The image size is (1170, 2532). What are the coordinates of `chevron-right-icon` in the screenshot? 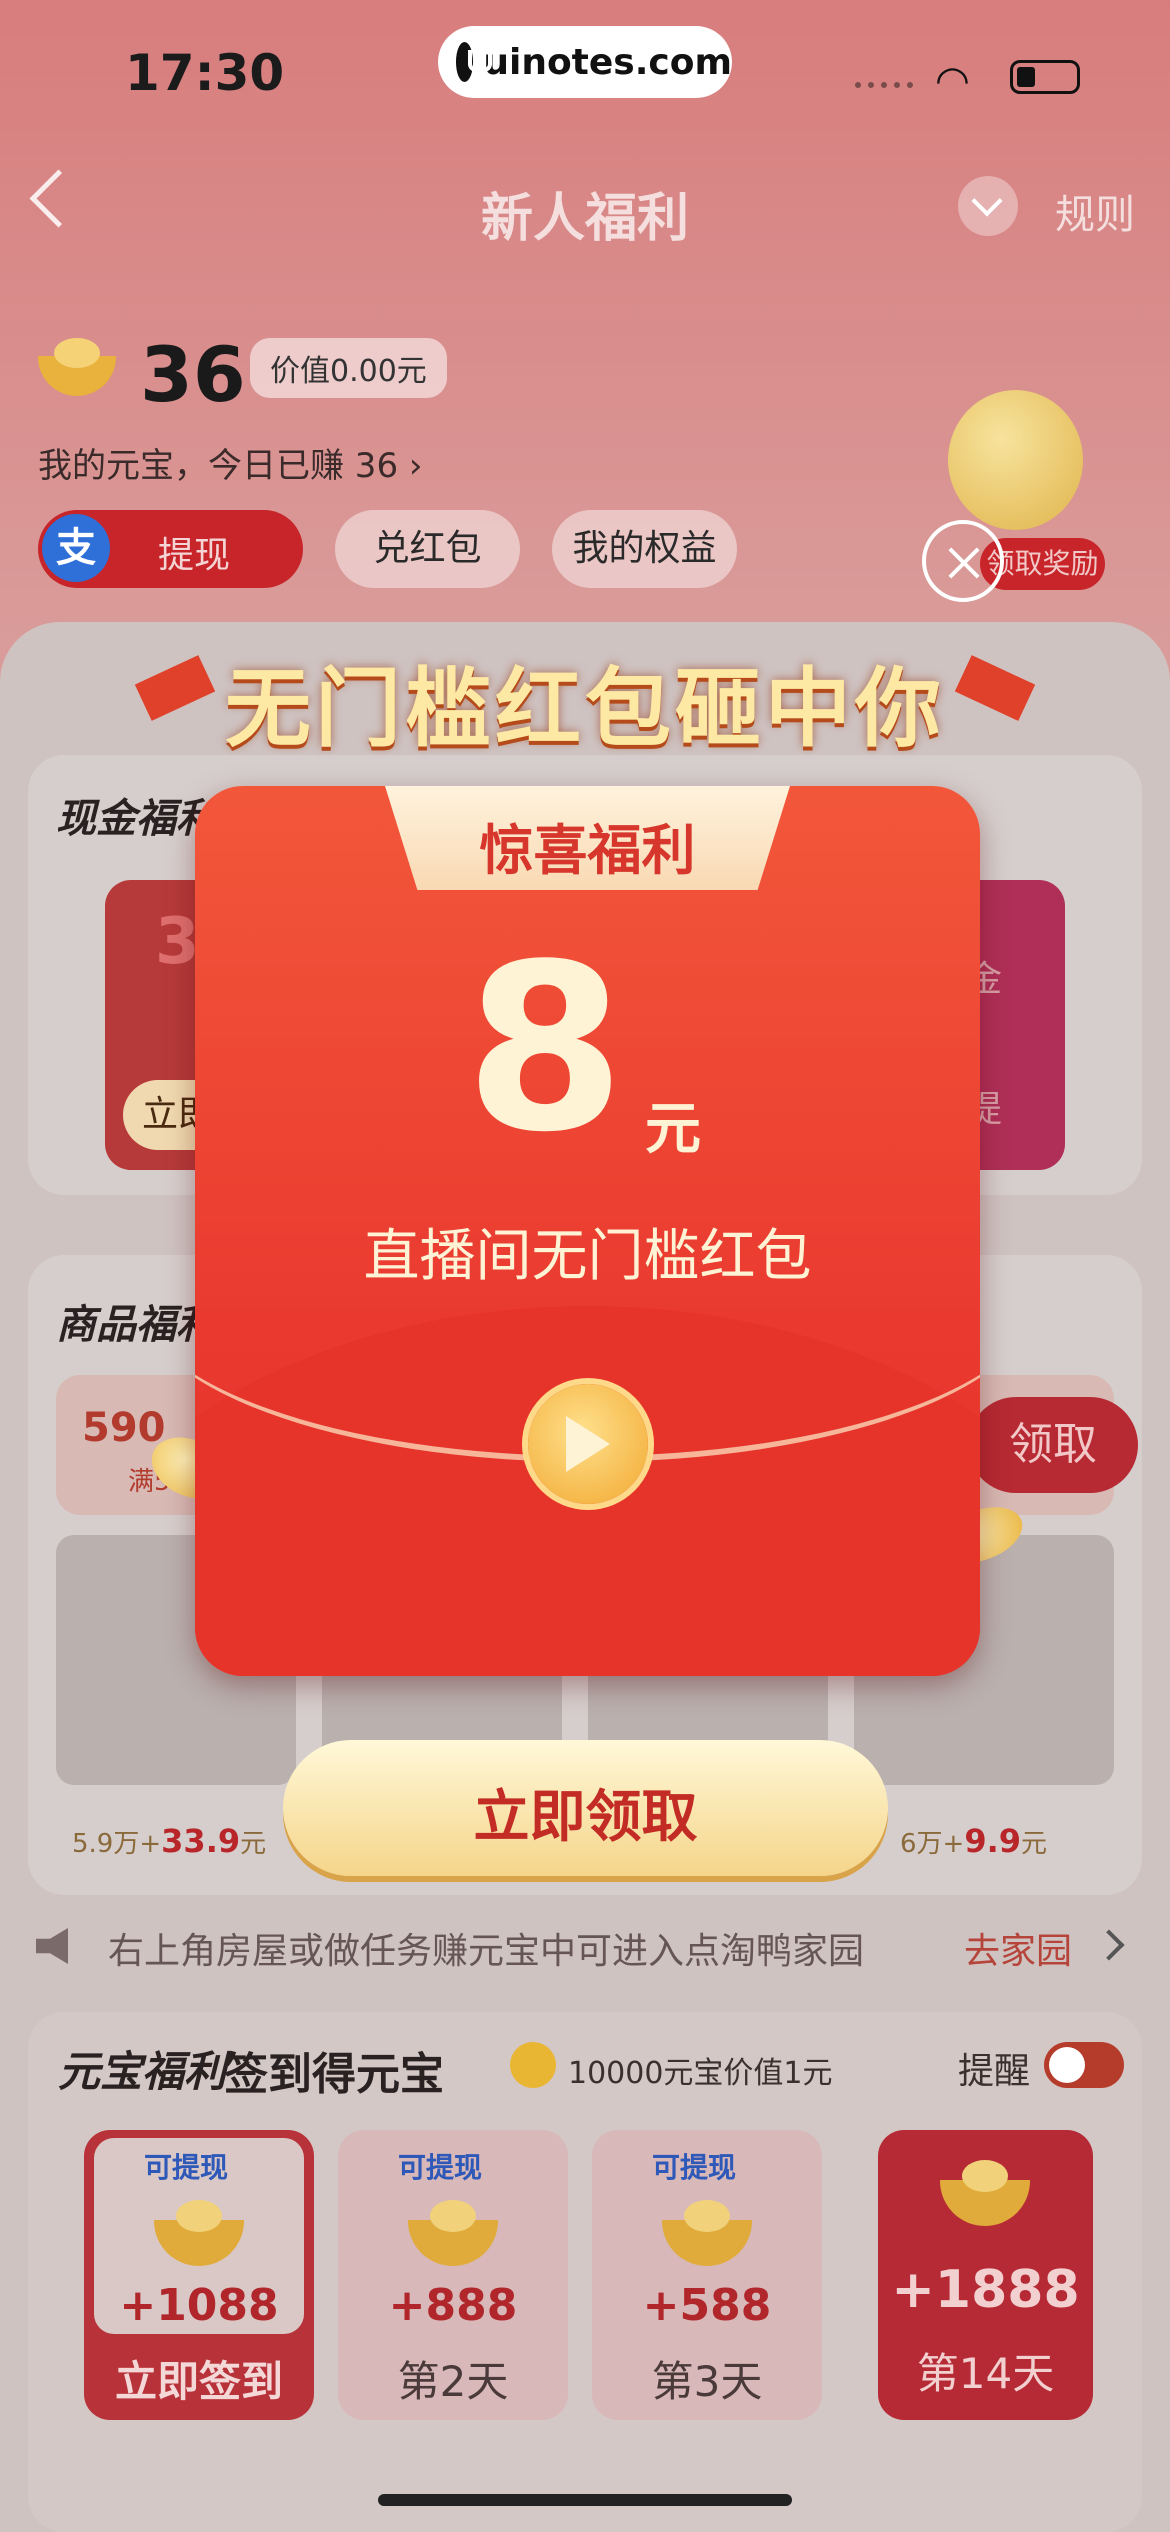 It's located at (1109, 1945).